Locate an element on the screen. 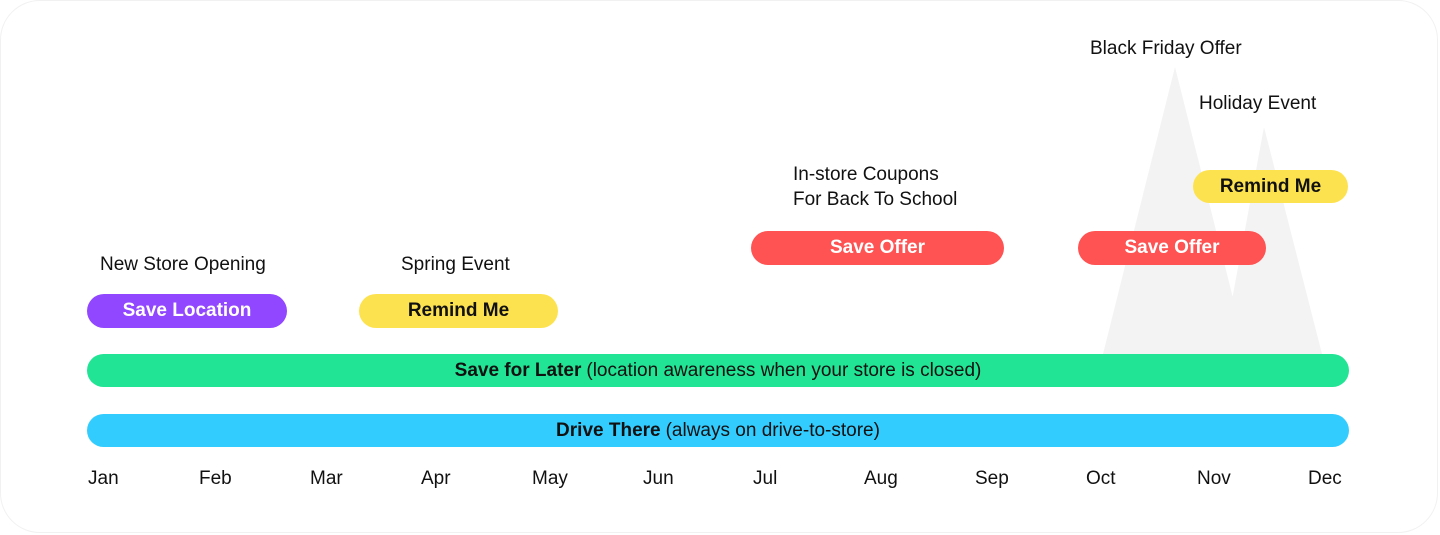  drive-there-bar: Drive There (always on drive-to-store) is located at coordinates (718, 430).